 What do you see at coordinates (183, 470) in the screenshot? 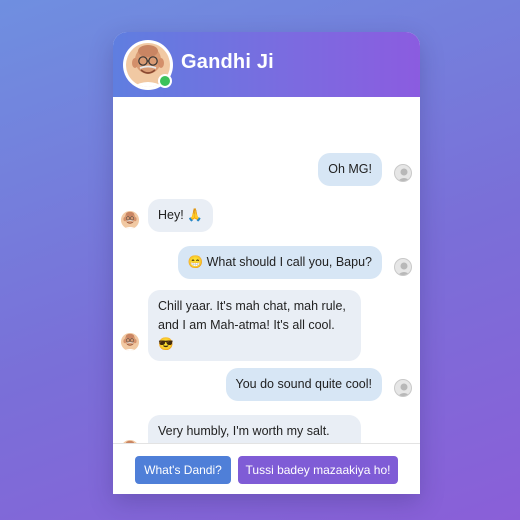
I see `quick-reply-button-whats-dandi: What's Dandi?` at bounding box center [183, 470].